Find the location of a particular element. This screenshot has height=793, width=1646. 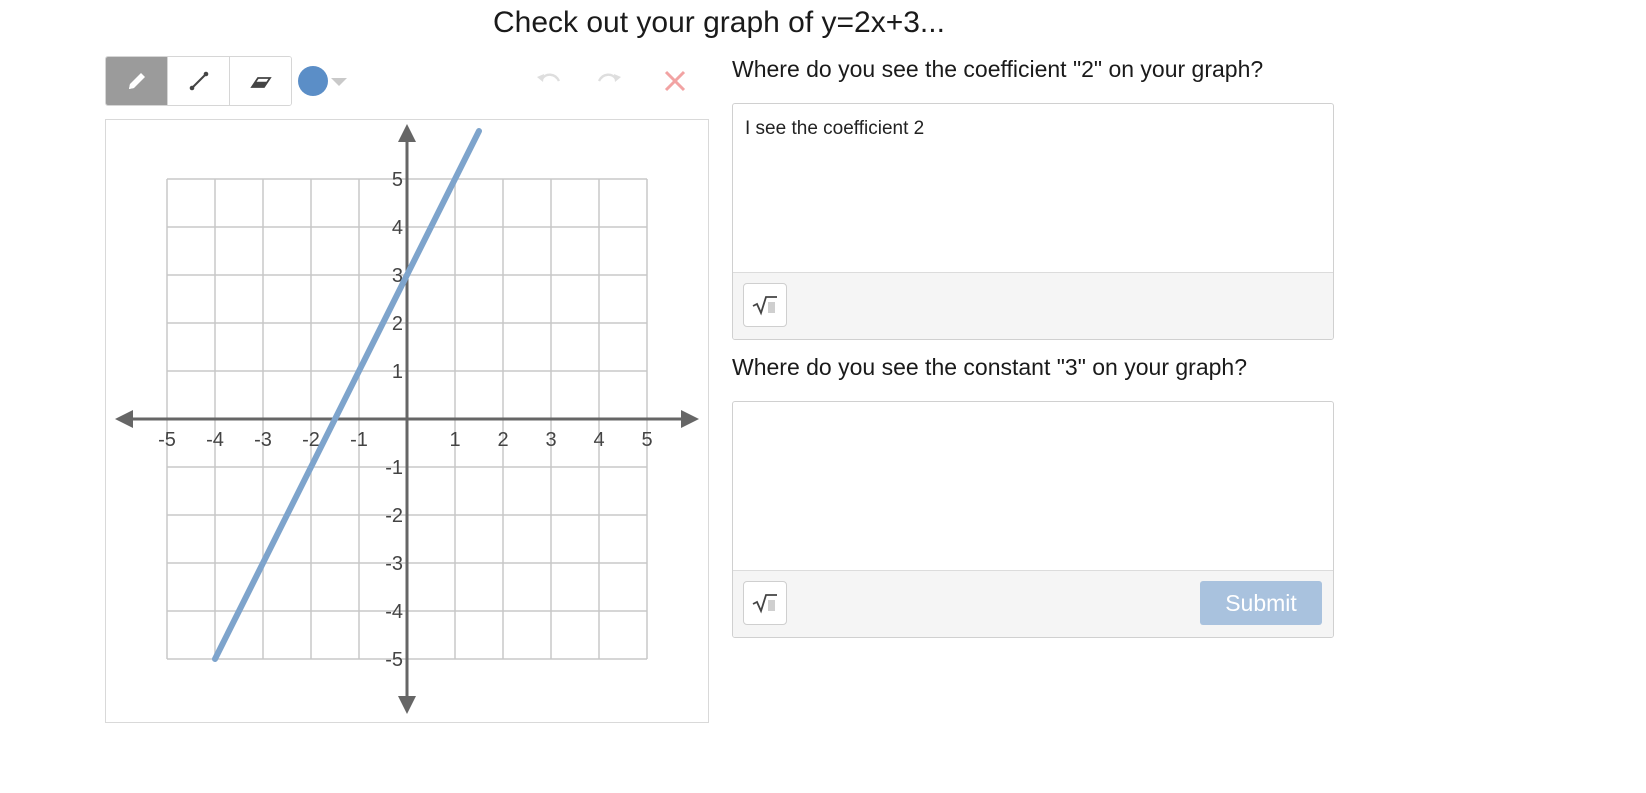

submit-button: Submit is located at coordinates (1261, 603).